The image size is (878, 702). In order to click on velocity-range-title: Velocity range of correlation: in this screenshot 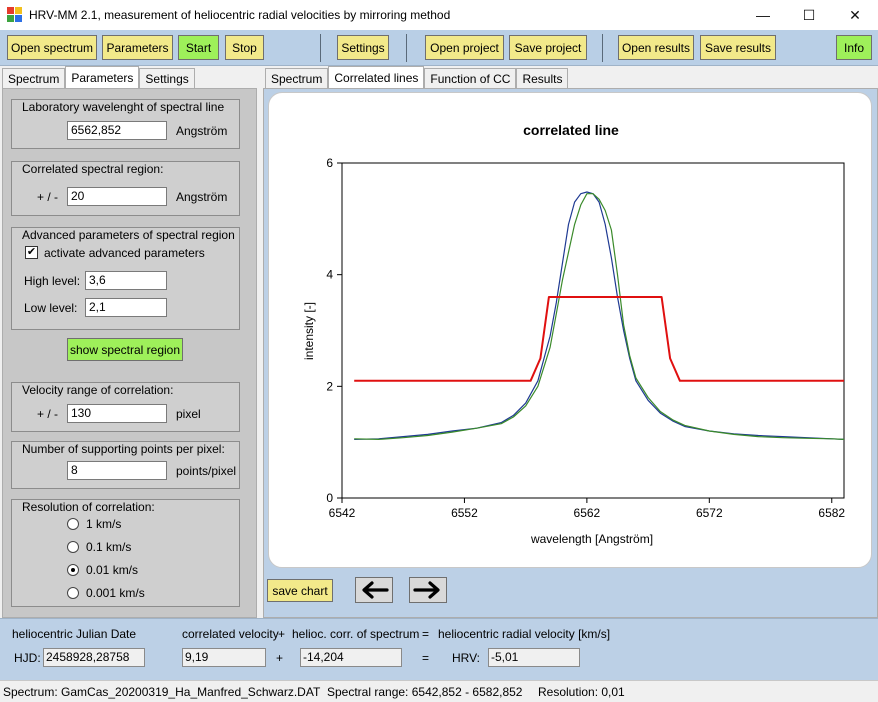, I will do `click(98, 390)`.